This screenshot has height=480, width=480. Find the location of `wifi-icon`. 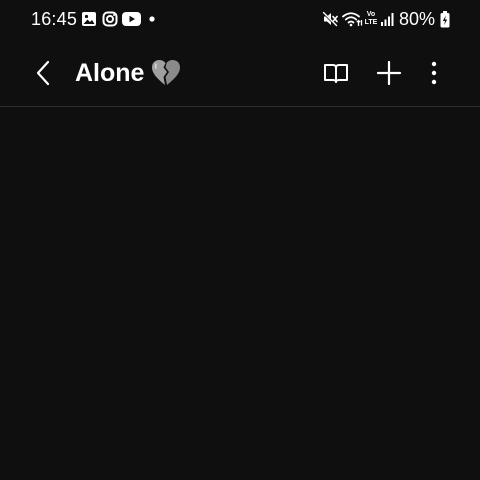

wifi-icon is located at coordinates (352, 19).